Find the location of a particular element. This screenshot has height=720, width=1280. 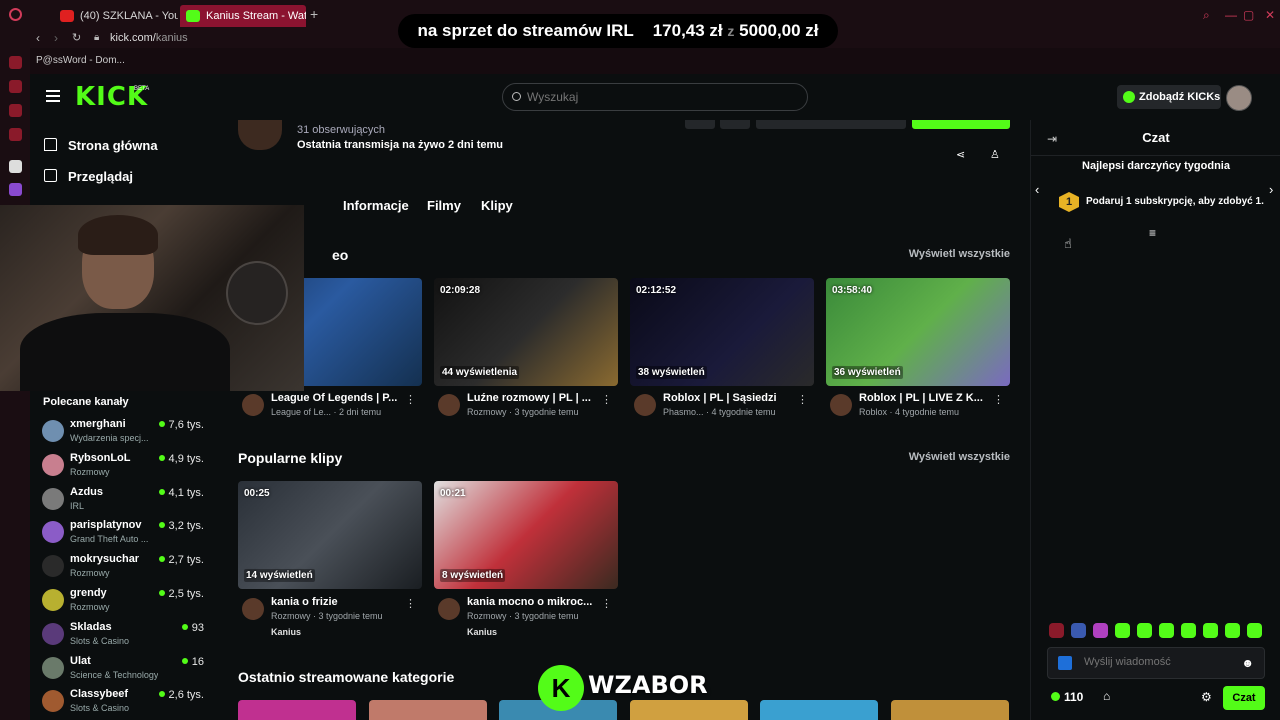

gear-icon: ⚙ is located at coordinates (1206, 697).